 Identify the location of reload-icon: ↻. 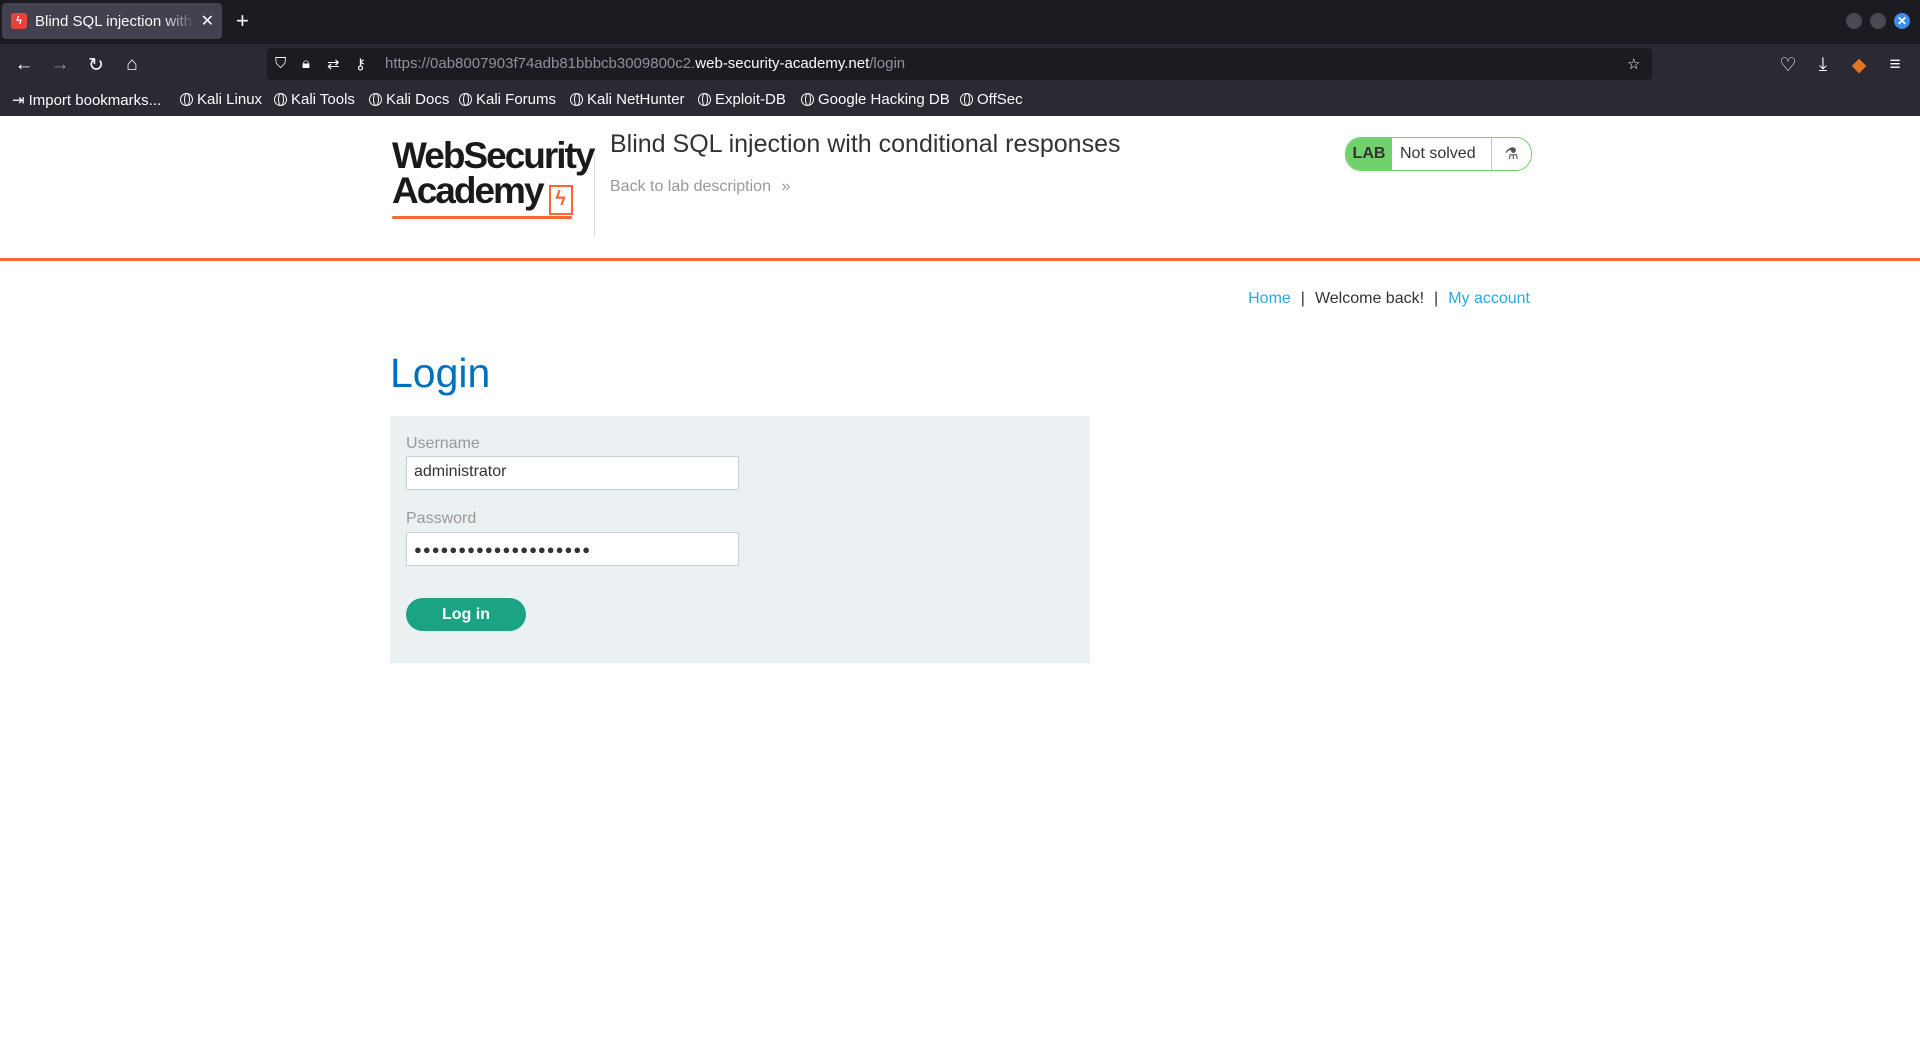
(96, 65).